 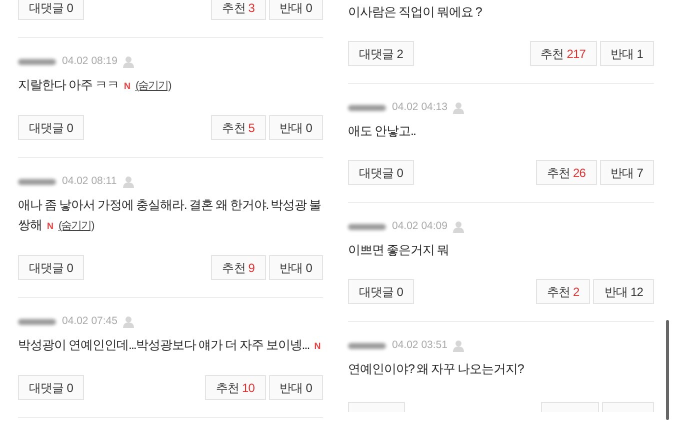 I want to click on comment-text: 박성광이 연예인인데...박성광보다 얘가 더 자주 보이넹... N, so click(x=170, y=345).